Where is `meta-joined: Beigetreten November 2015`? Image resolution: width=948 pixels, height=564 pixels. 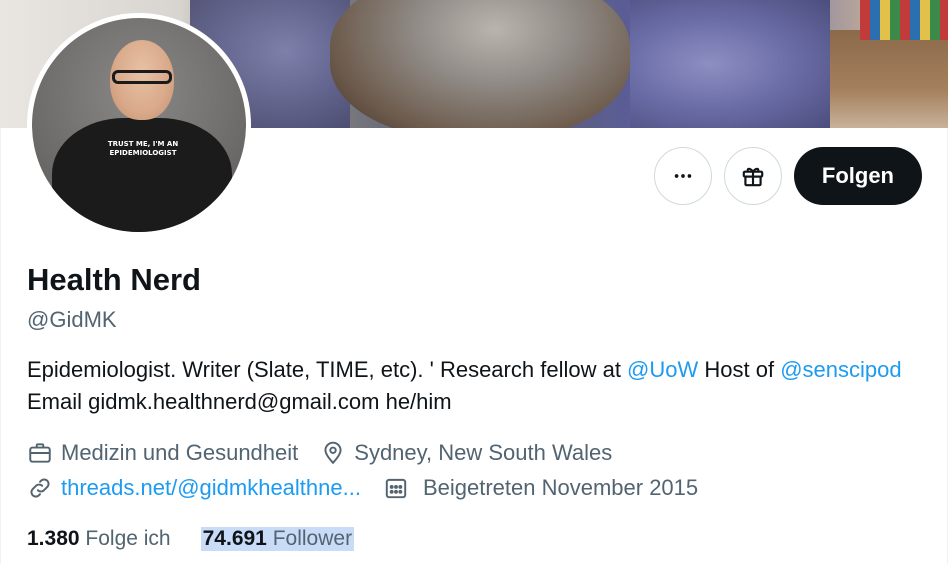 meta-joined: Beigetreten November 2015 is located at coordinates (540, 488).